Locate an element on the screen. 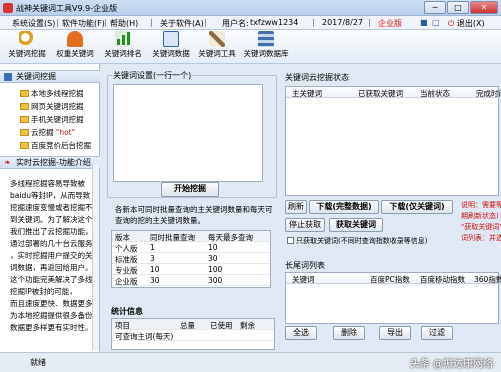 The width and height of the screenshot is (501, 372). table-header-row: 主关键词已获取关键词当前状态完成时间 is located at coordinates (393, 92).